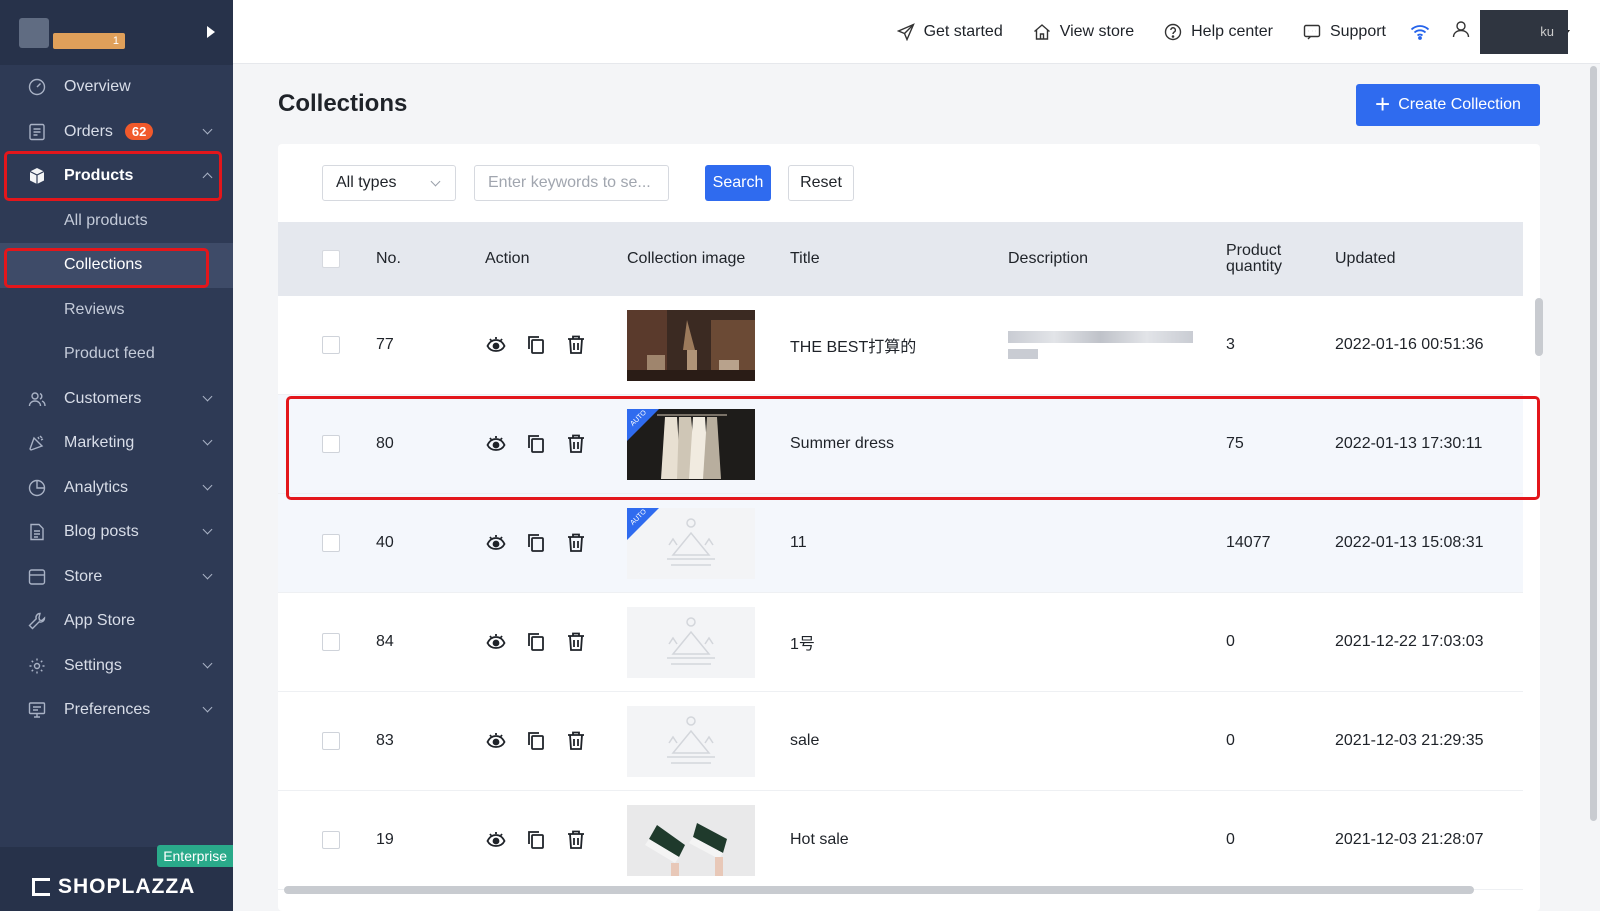 This screenshot has height=911, width=1600. What do you see at coordinates (1409, 344) in the screenshot?
I see `row-updated: 2022-01-16 00:51:36` at bounding box center [1409, 344].